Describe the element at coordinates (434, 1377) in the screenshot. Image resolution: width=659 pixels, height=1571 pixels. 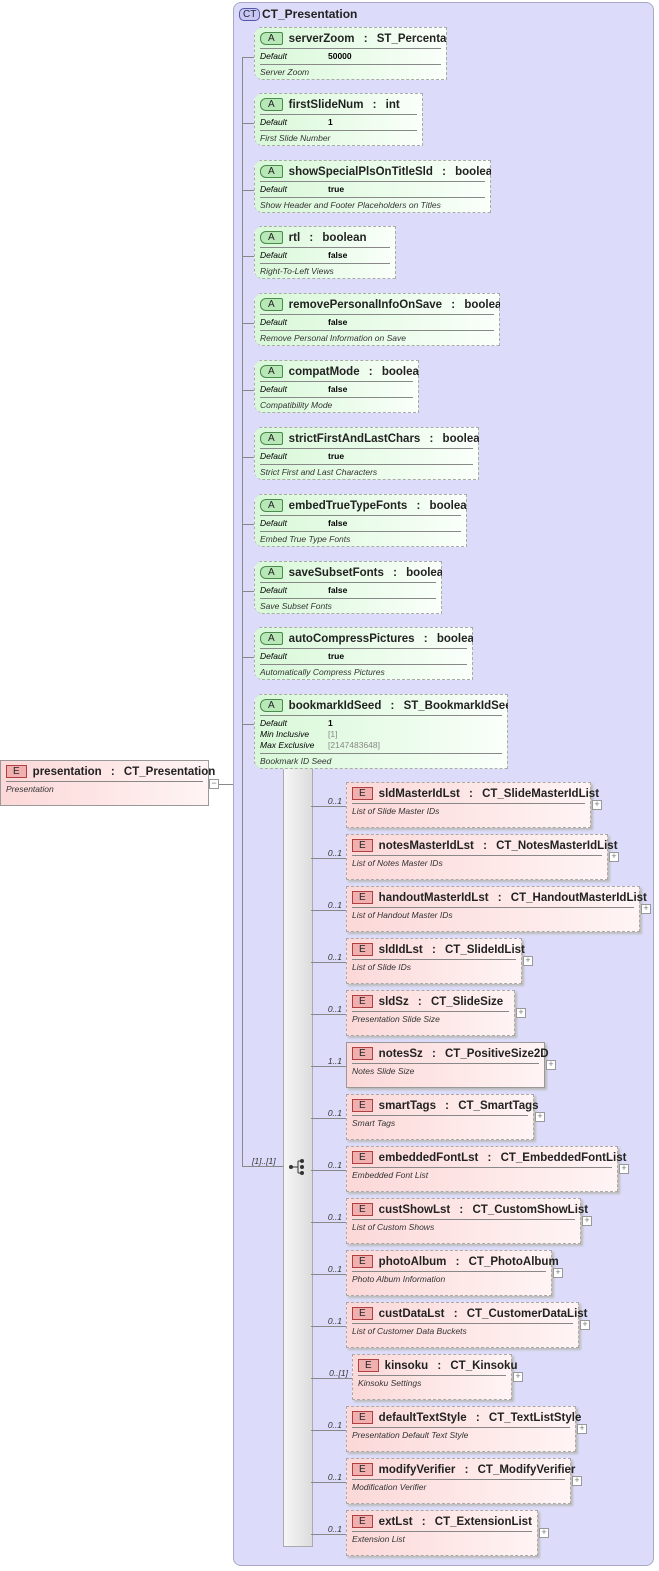
I see `element-kinsoku: Ekinsoku : CT_Kinsoku Kinsoku Settings` at that location.